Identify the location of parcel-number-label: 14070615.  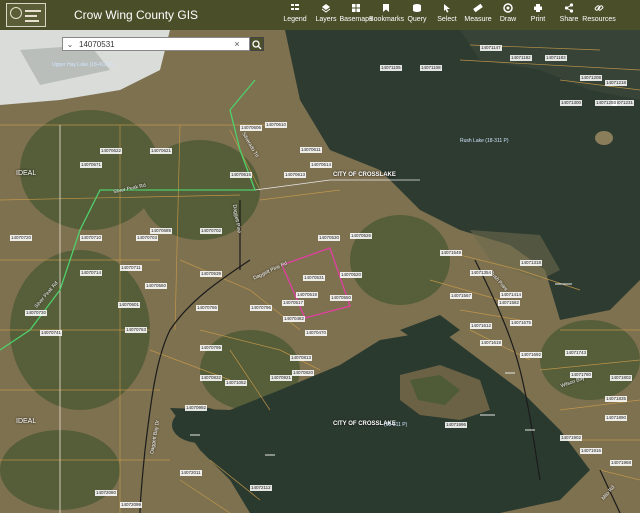
(241, 175).